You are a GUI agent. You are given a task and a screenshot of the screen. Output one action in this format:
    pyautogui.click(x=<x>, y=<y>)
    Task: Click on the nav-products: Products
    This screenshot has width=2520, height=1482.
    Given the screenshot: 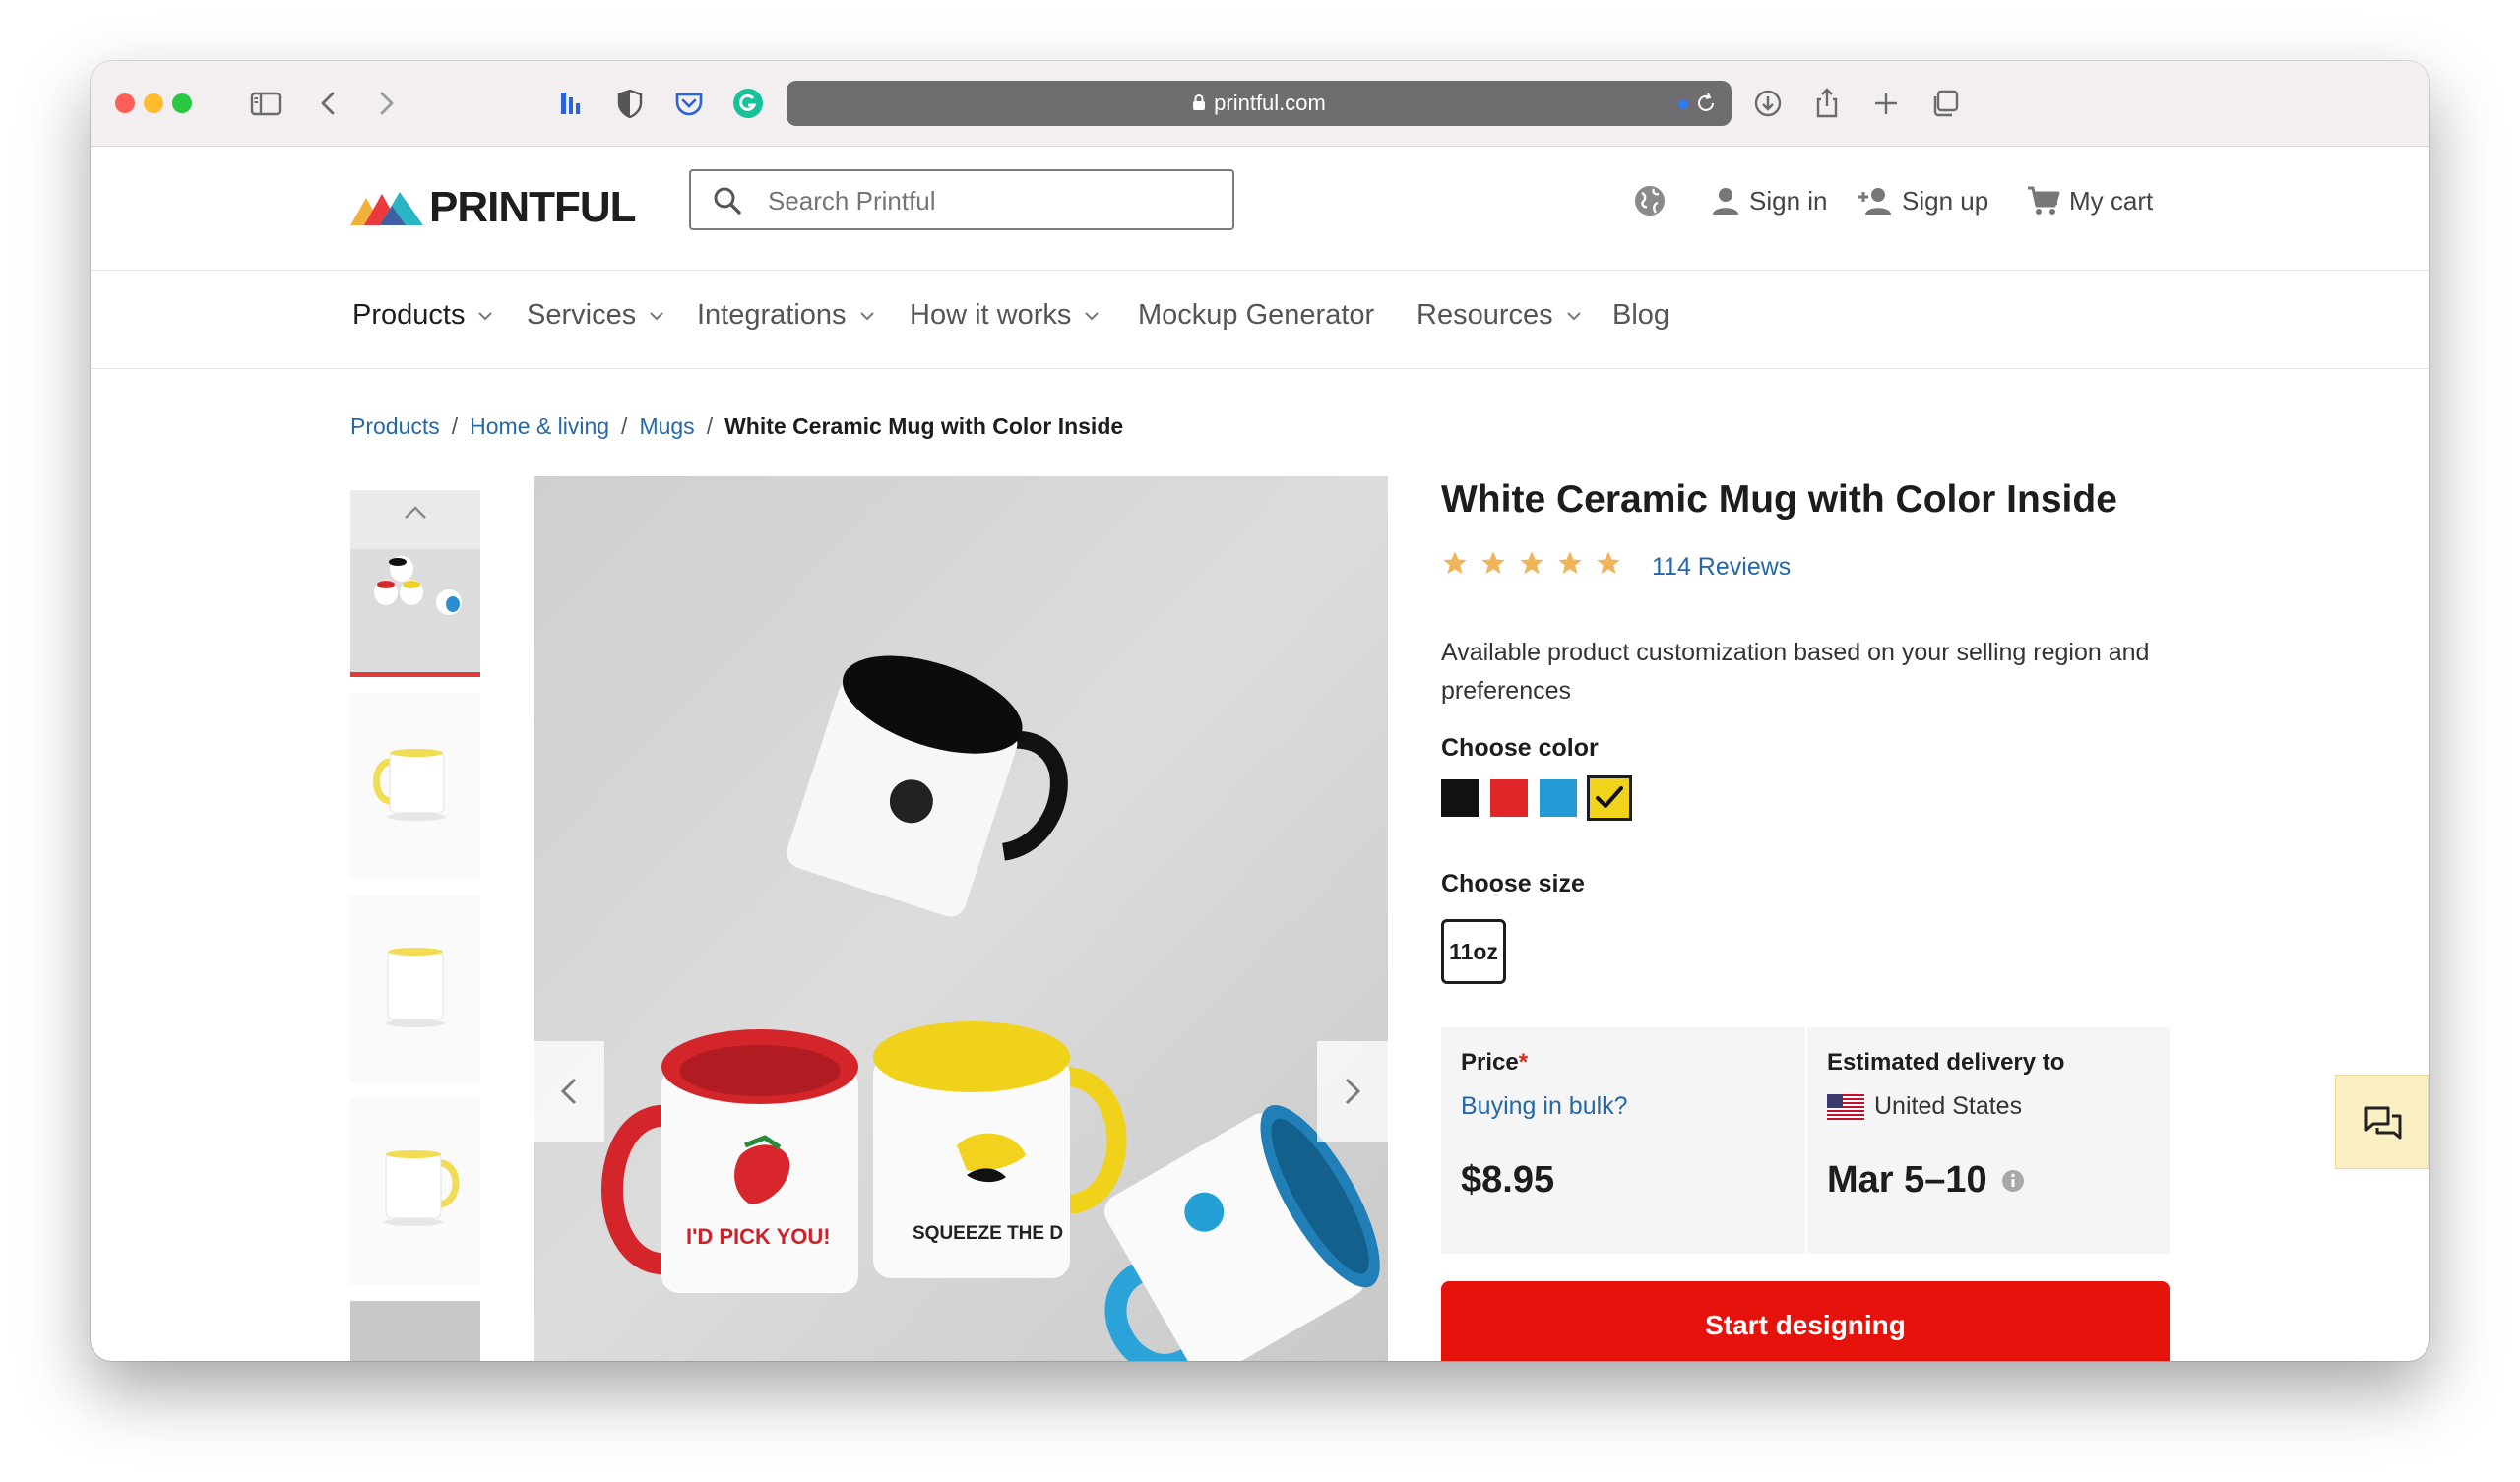 What is the action you would take?
    pyautogui.click(x=423, y=315)
    